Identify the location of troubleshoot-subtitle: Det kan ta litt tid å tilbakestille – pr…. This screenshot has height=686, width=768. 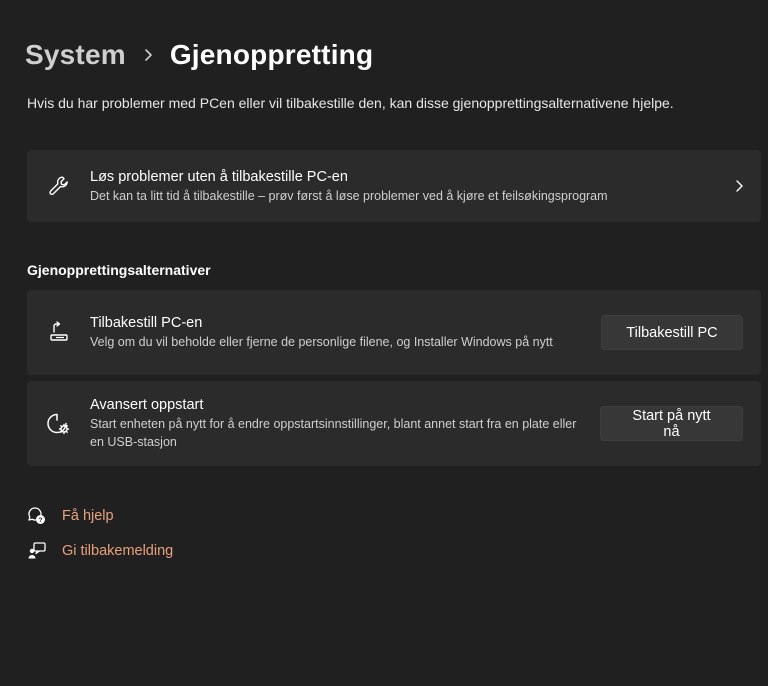
(349, 196).